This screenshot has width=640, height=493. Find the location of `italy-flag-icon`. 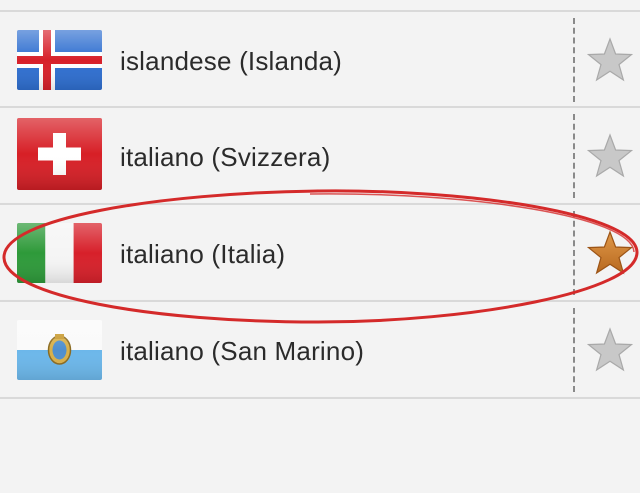

italy-flag-icon is located at coordinates (59, 253).